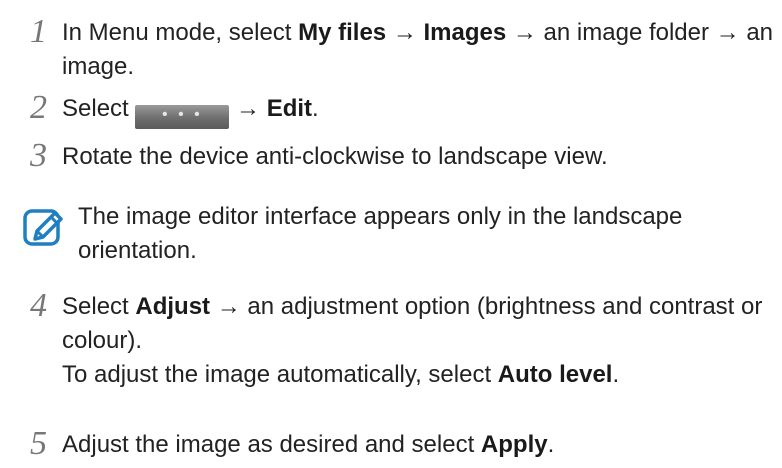 This screenshot has height=468, width=782. I want to click on bold-term: Images, so click(465, 32).